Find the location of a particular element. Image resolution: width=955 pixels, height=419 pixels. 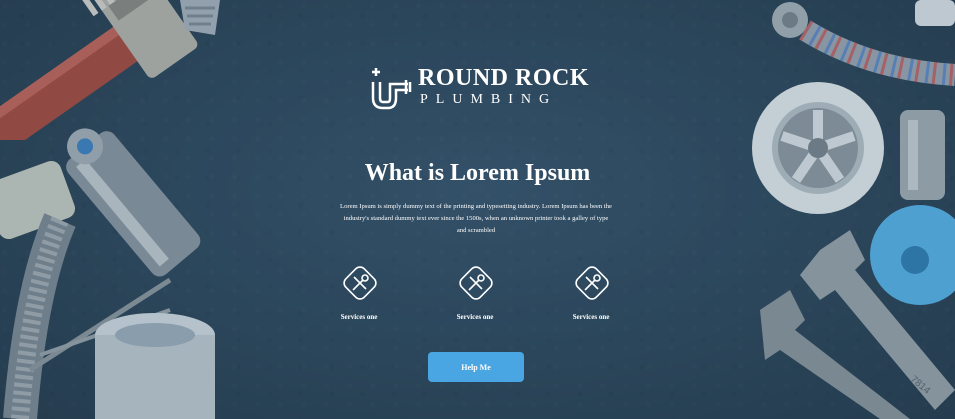

services-list: Services one Services one Services one is located at coordinates (477, 292).